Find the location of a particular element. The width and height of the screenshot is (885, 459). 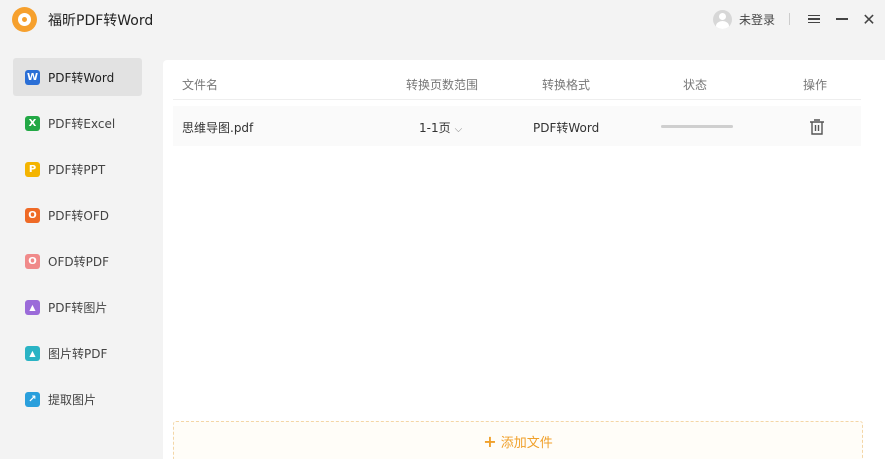

sidebar-item-label: PDF转图片 is located at coordinates (78, 307).